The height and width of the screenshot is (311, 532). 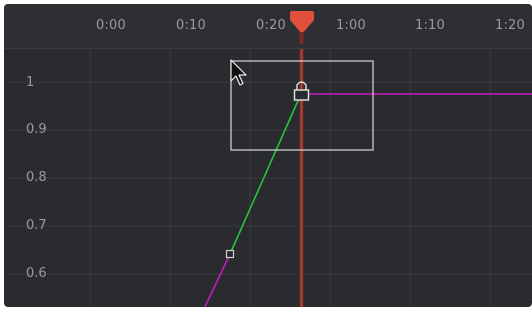 I want to click on green-curve-segment, so click(x=265, y=174).